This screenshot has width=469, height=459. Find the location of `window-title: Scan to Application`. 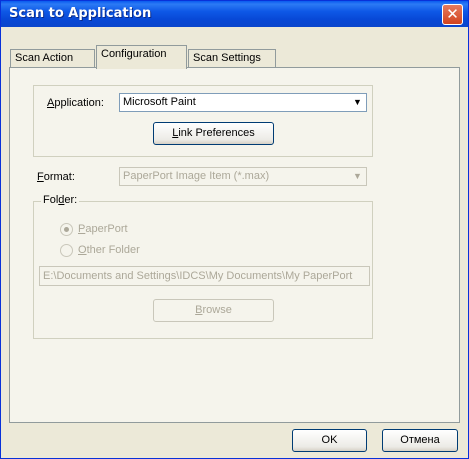

window-title: Scan to Application is located at coordinates (80, 13).